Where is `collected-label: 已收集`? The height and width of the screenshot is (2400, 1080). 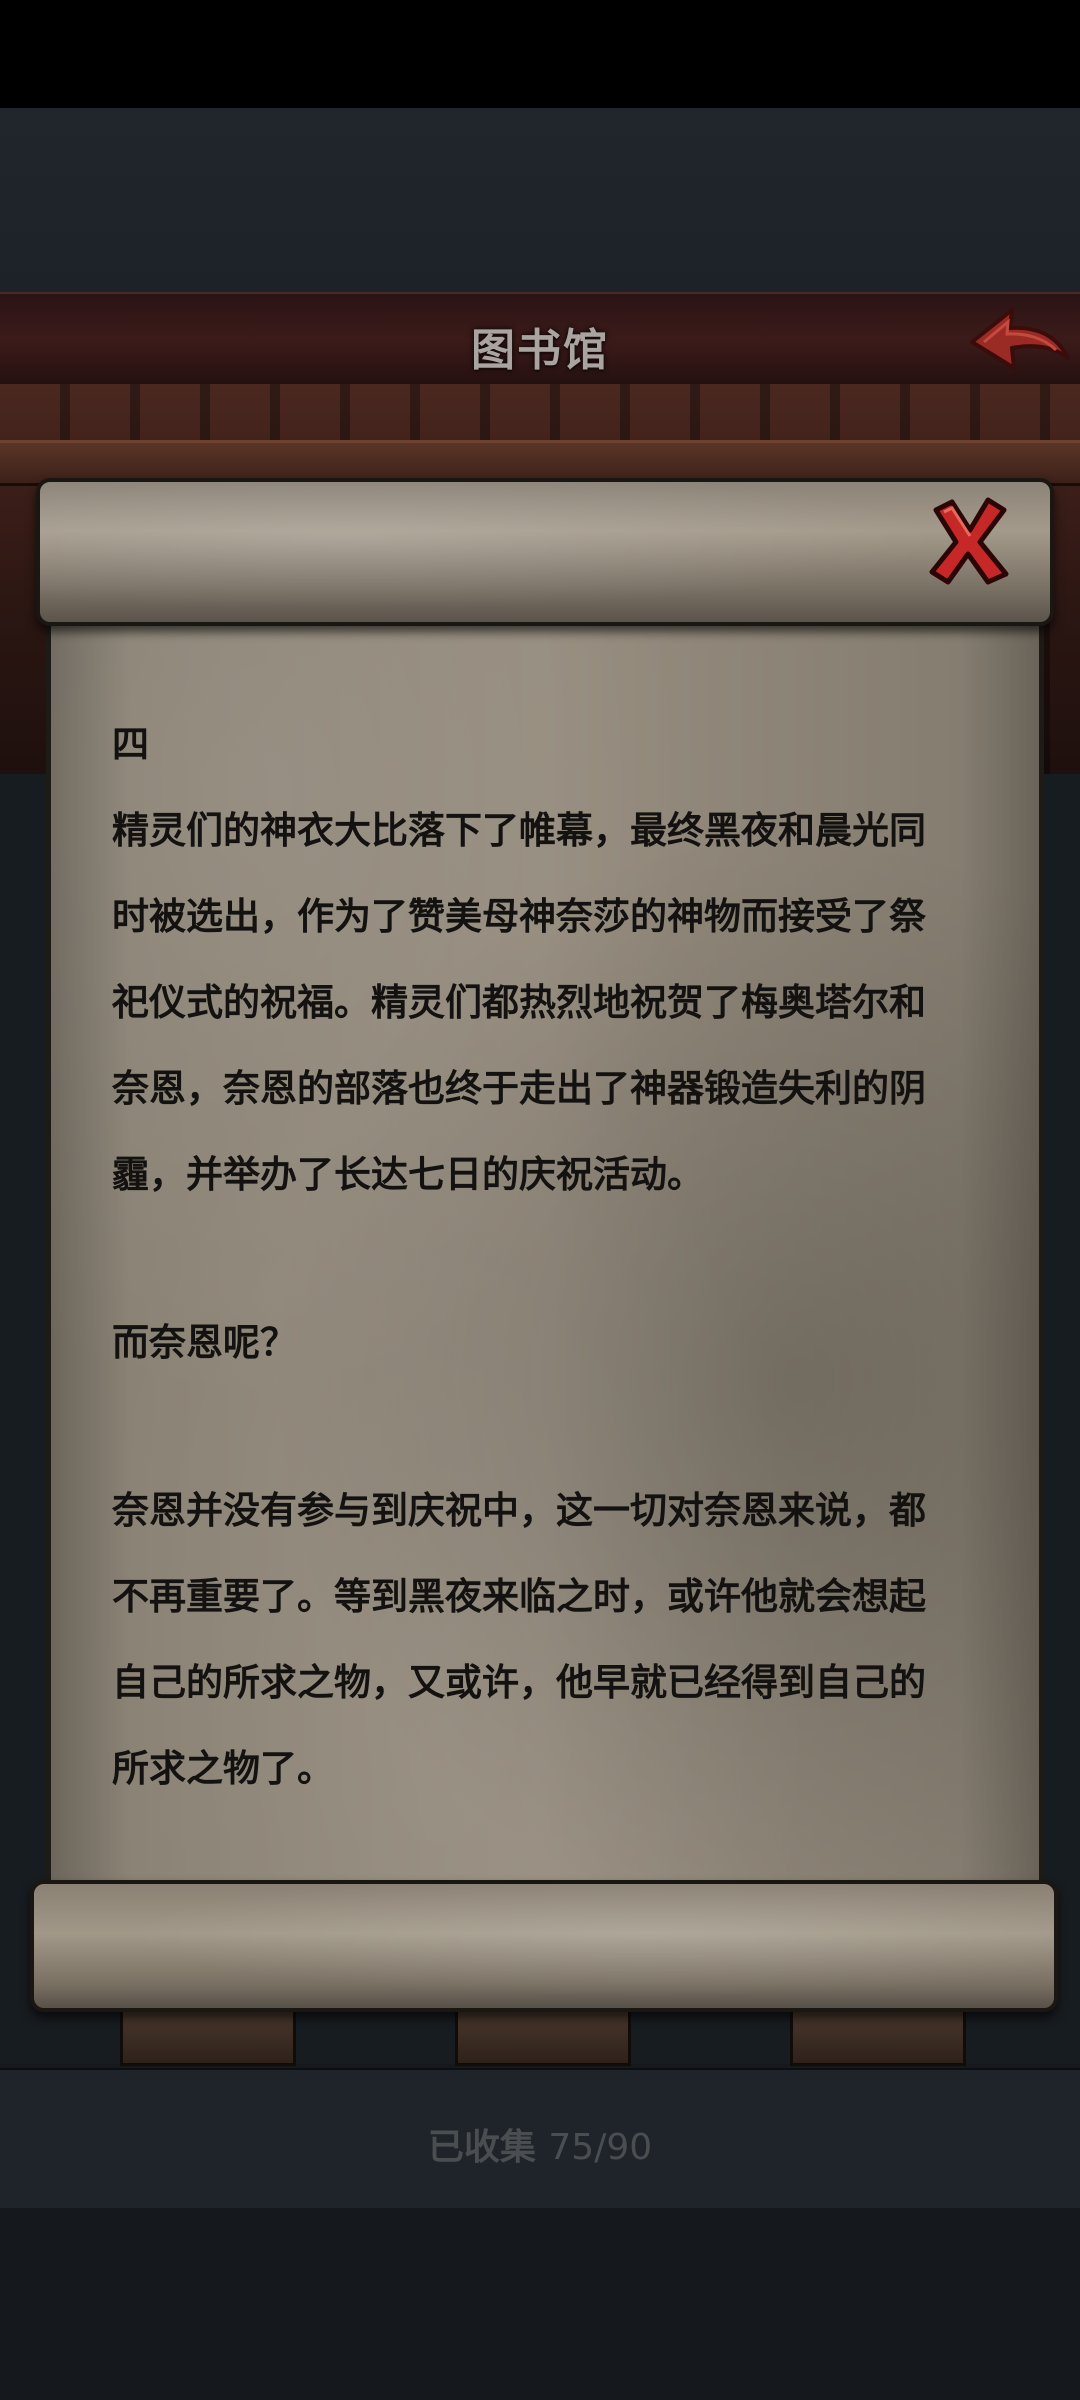 collected-label: 已收集 is located at coordinates (481, 2147).